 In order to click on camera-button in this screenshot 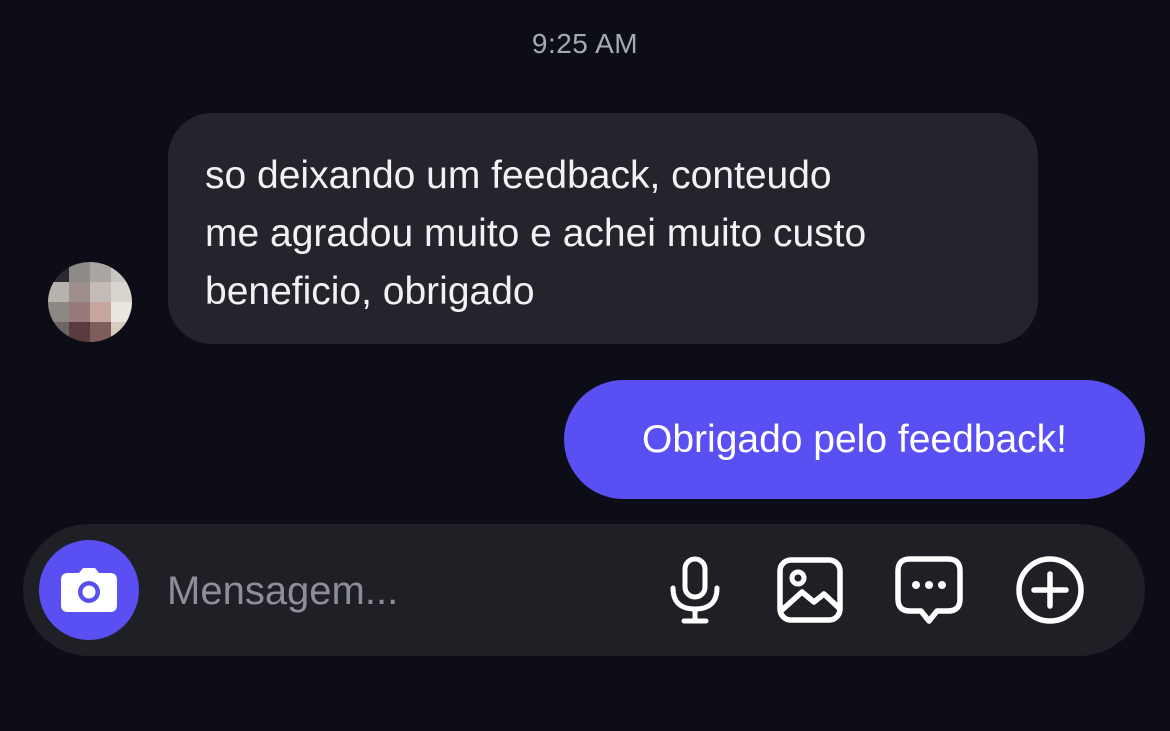, I will do `click(89, 590)`.